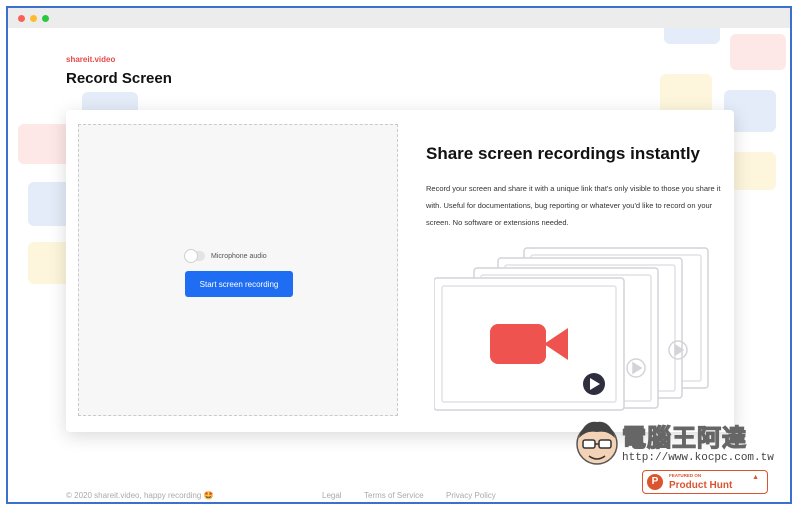 This screenshot has width=800, height=512. Describe the element at coordinates (119, 78) in the screenshot. I see `page-title: Record Screen` at that location.